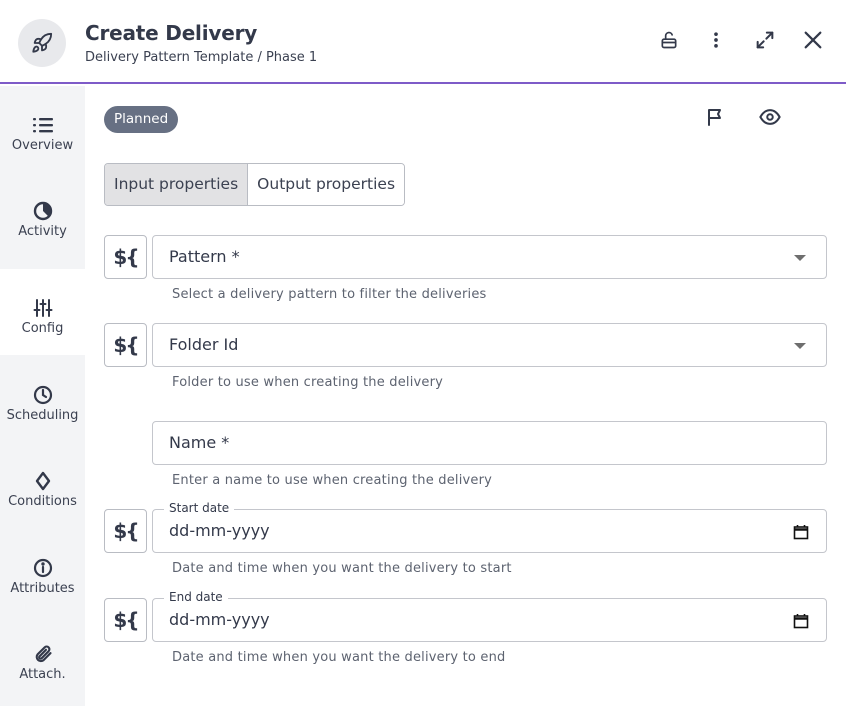 Image resolution: width=846 pixels, height=706 pixels. What do you see at coordinates (43, 481) in the screenshot?
I see `diamond-icon` at bounding box center [43, 481].